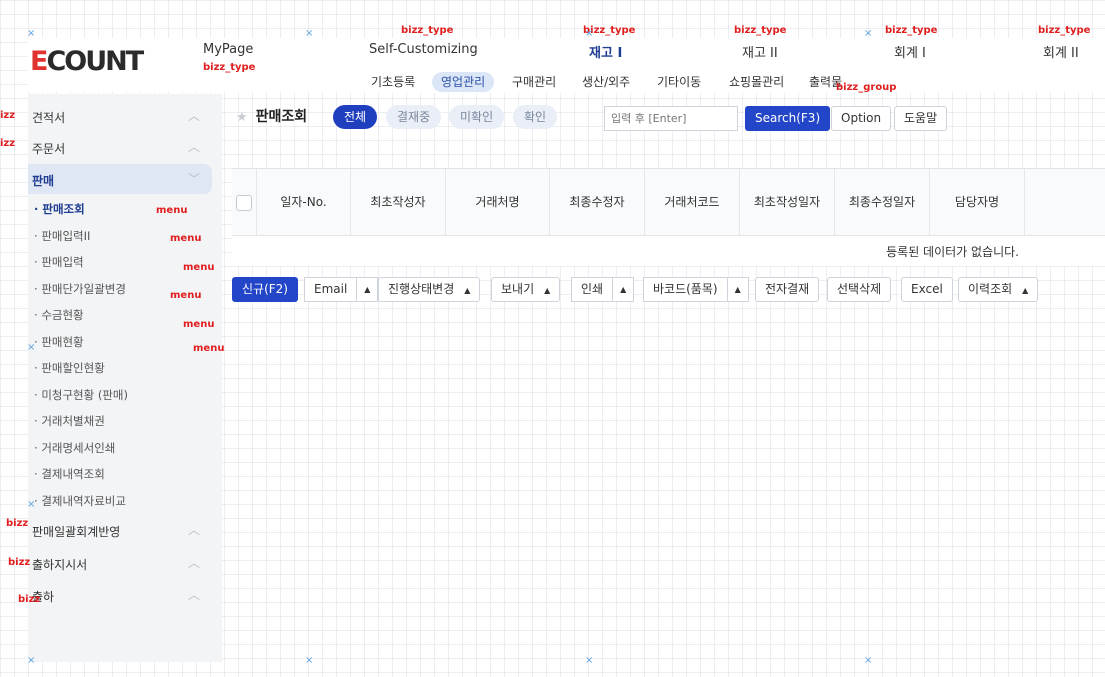 The height and width of the screenshot is (677, 1105). I want to click on sidebar-item-unbilled-status: · 미청구현황 (판매), so click(81, 395).